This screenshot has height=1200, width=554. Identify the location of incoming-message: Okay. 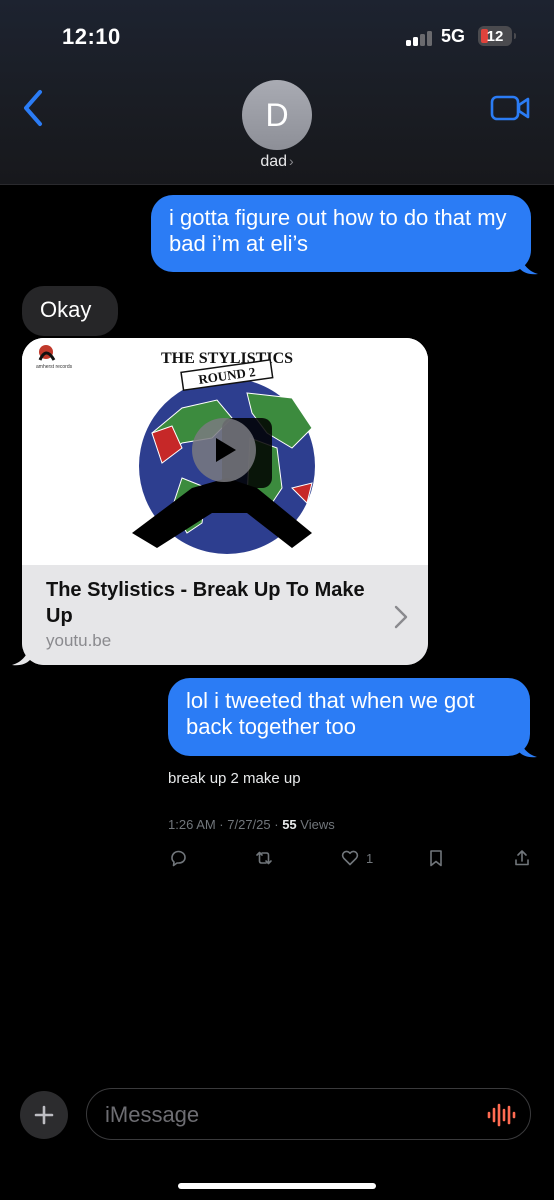
(70, 311).